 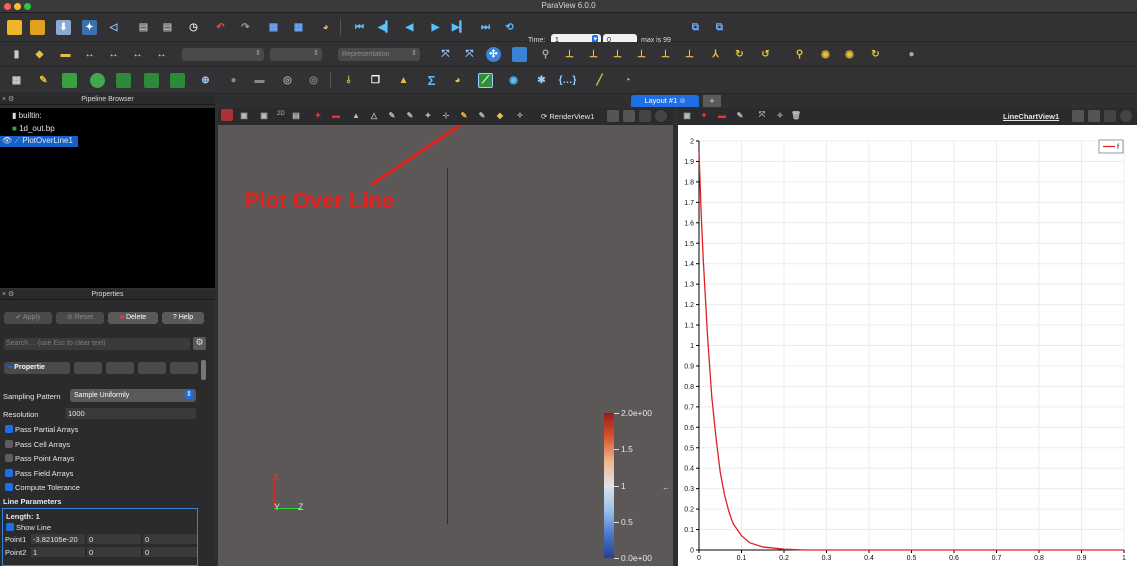 I want to click on point2-x-input: 1, so click(x=58, y=552).